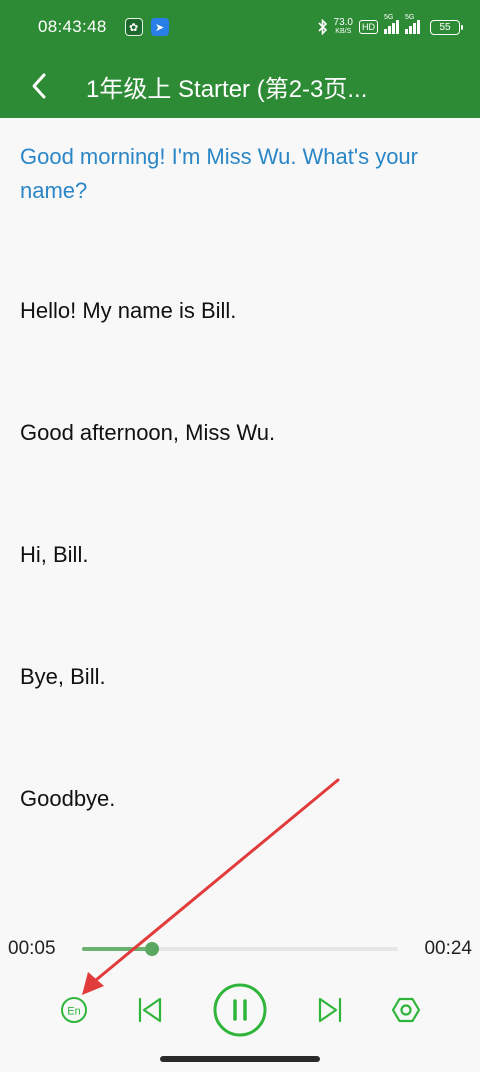 The width and height of the screenshot is (480, 1072). Describe the element at coordinates (322, 27) in the screenshot. I see `bluetooth-icon` at that location.